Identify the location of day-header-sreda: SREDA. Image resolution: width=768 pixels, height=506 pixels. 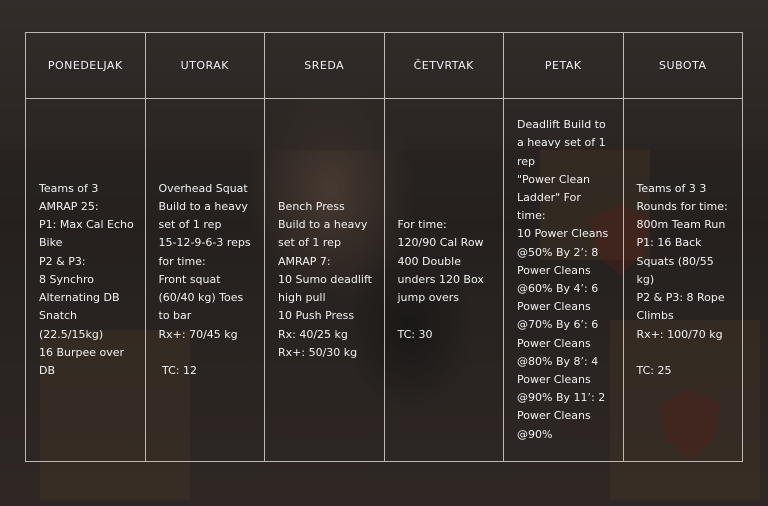
(324, 65).